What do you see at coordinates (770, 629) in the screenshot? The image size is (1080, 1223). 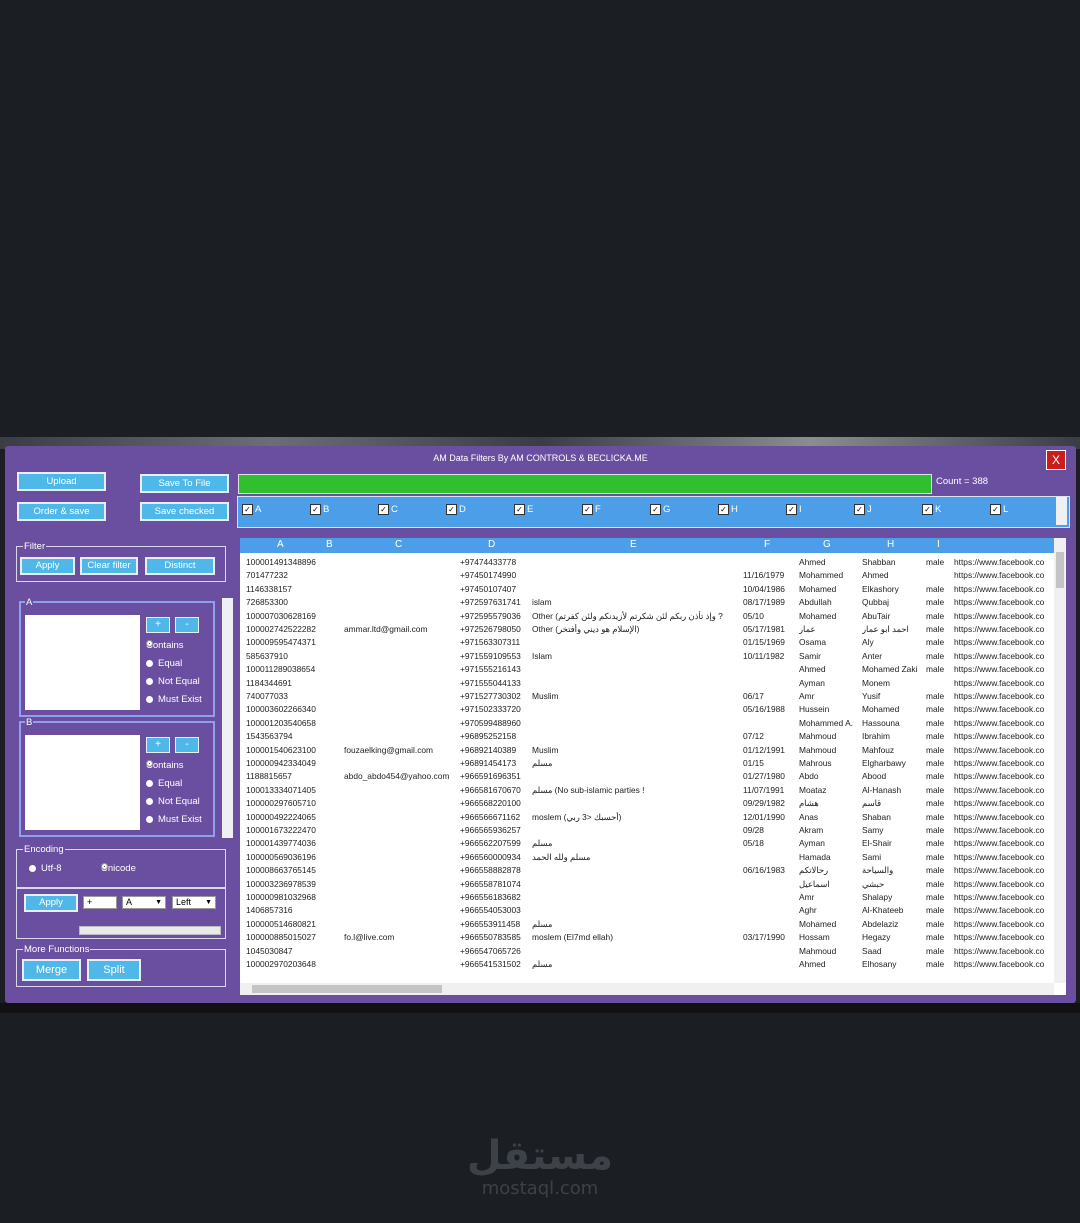 I see `table-cell: 05/17/1981` at bounding box center [770, 629].